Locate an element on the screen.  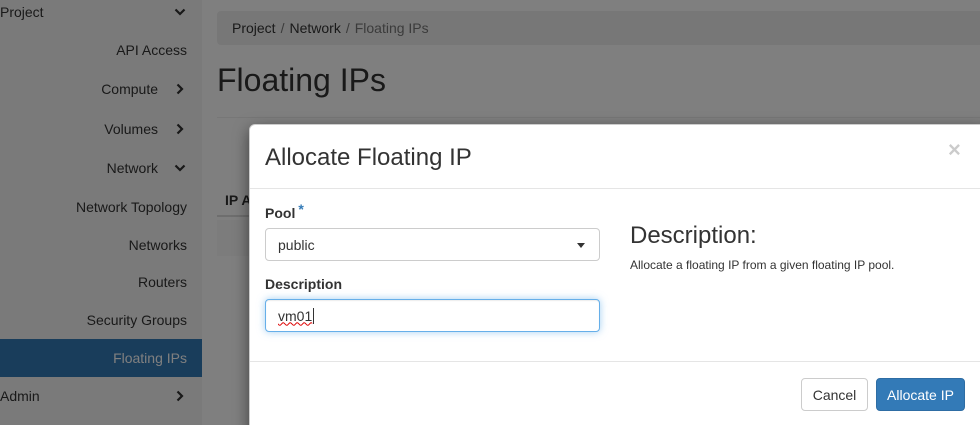
required-marker: * is located at coordinates (301, 209).